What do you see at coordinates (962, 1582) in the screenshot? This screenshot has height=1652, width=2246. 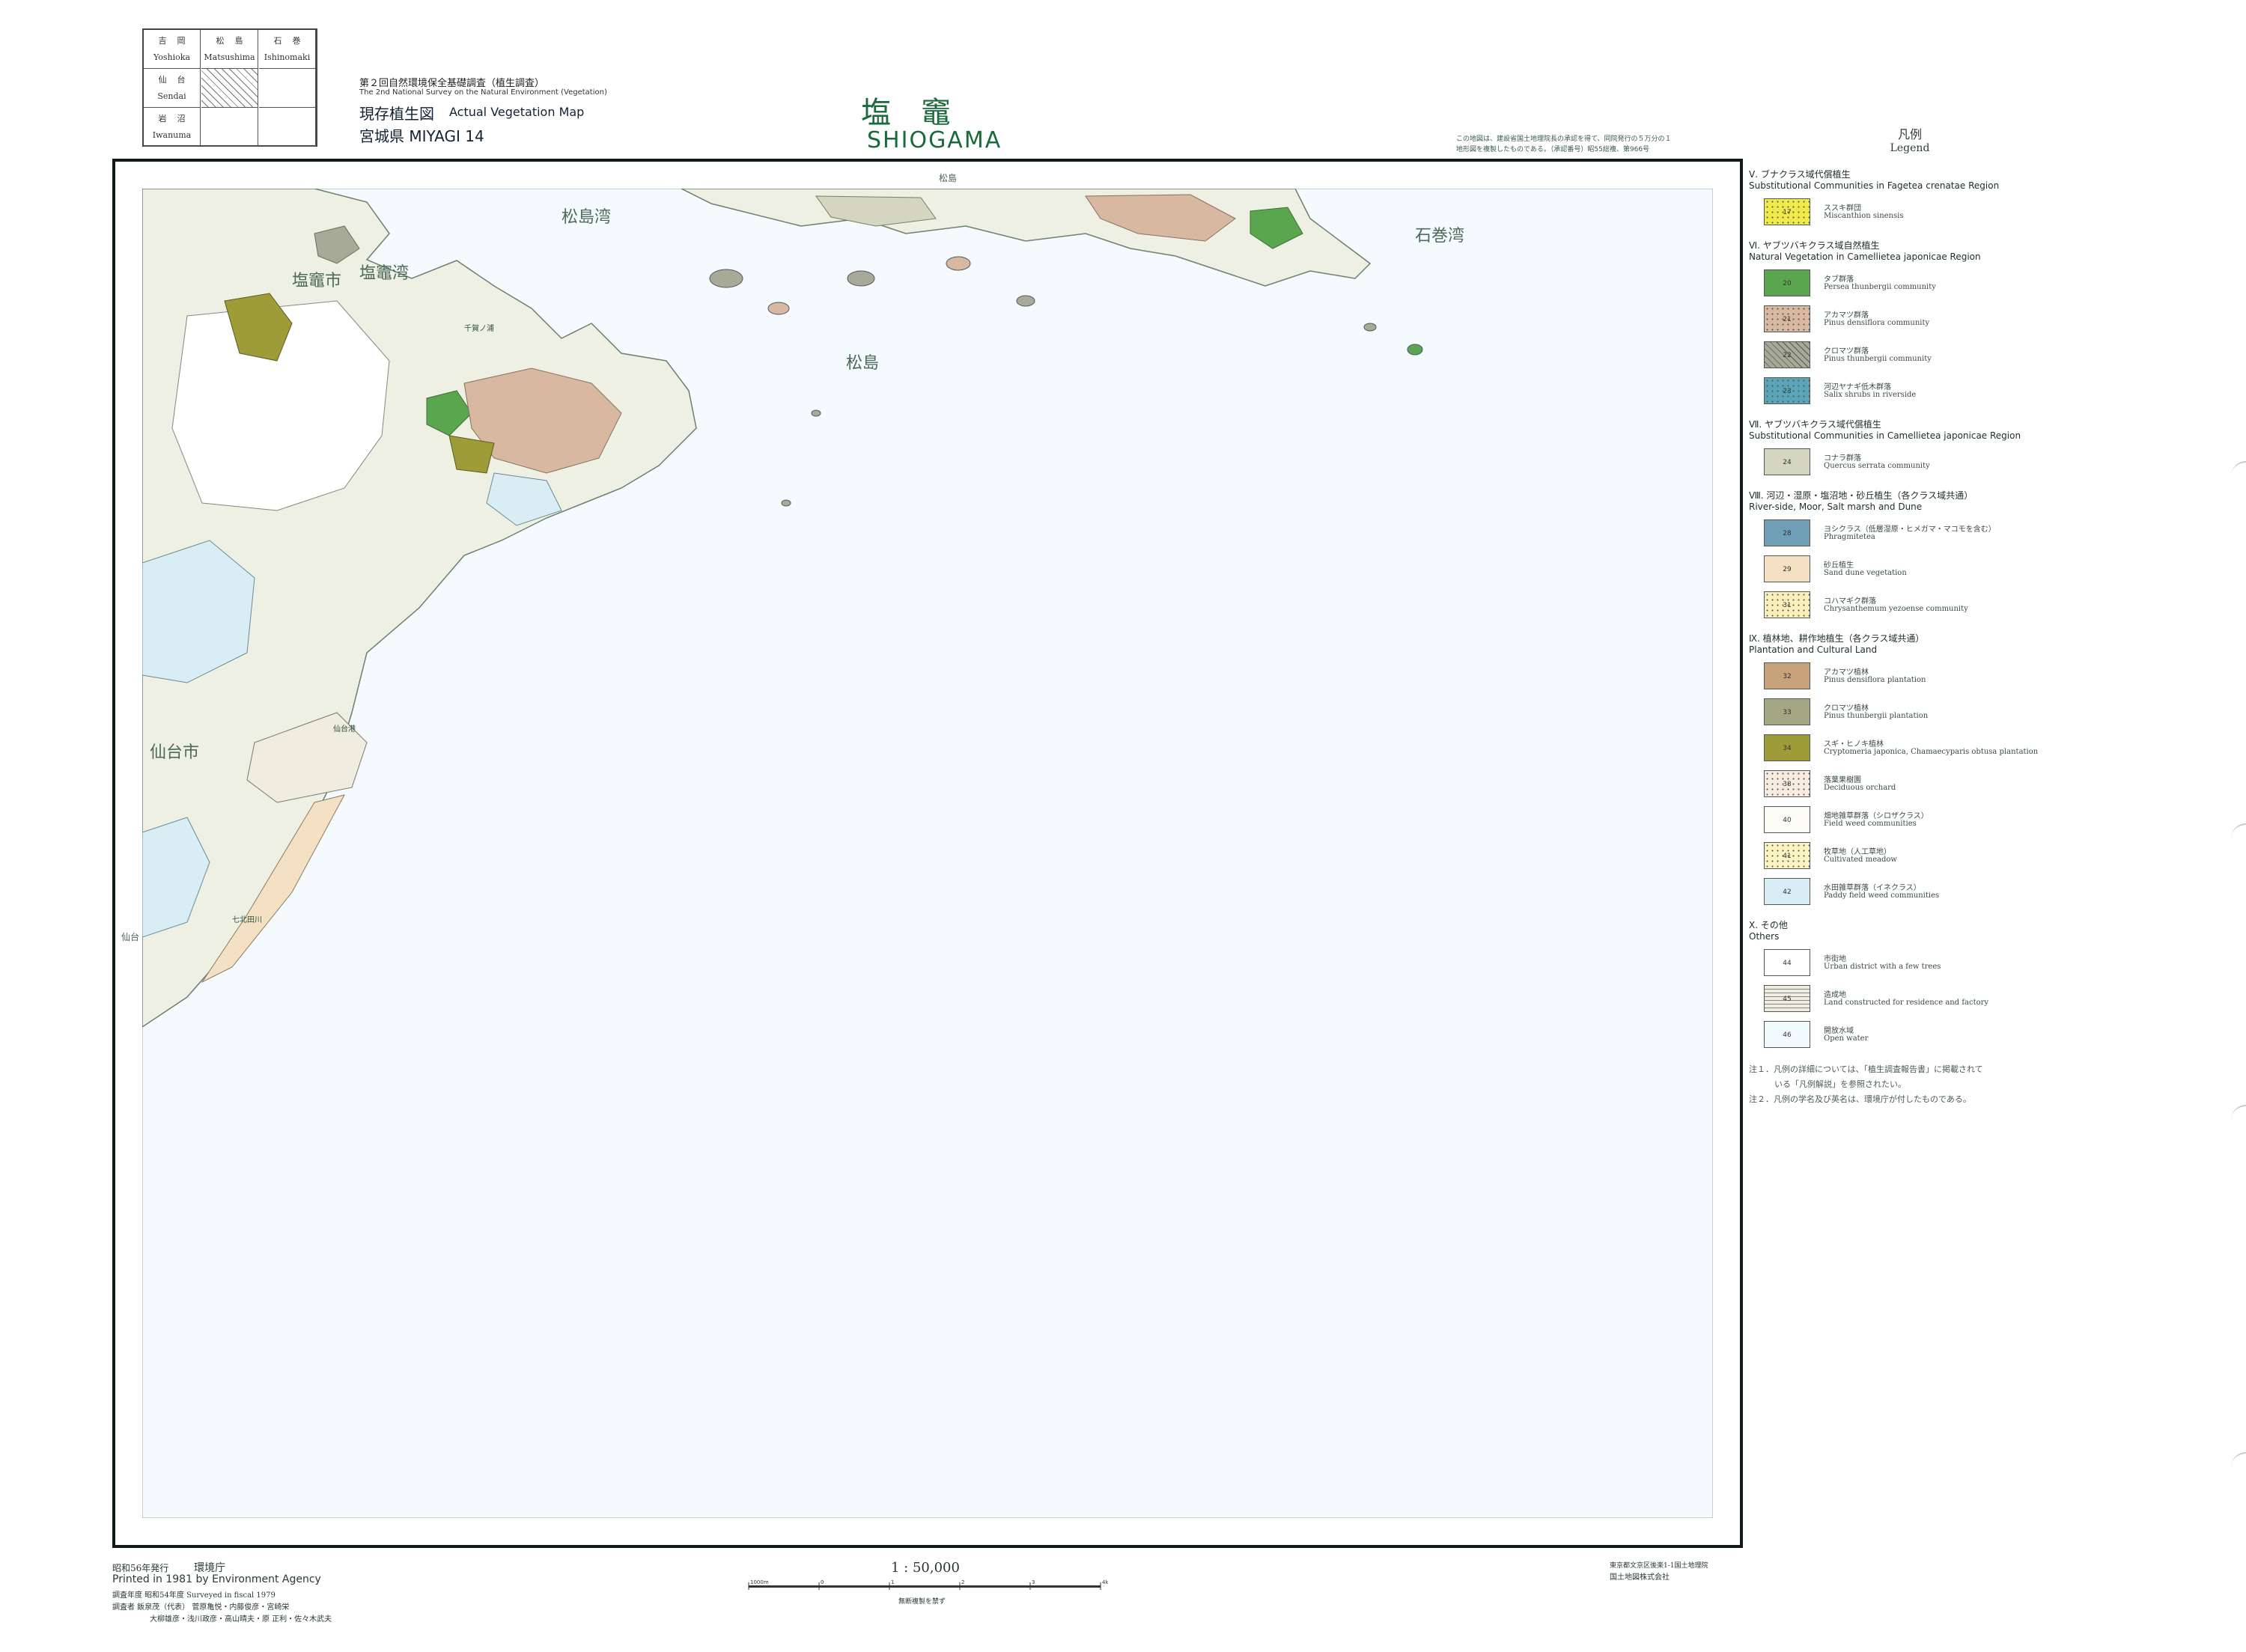 I see `scale-tick-label: 2` at bounding box center [962, 1582].